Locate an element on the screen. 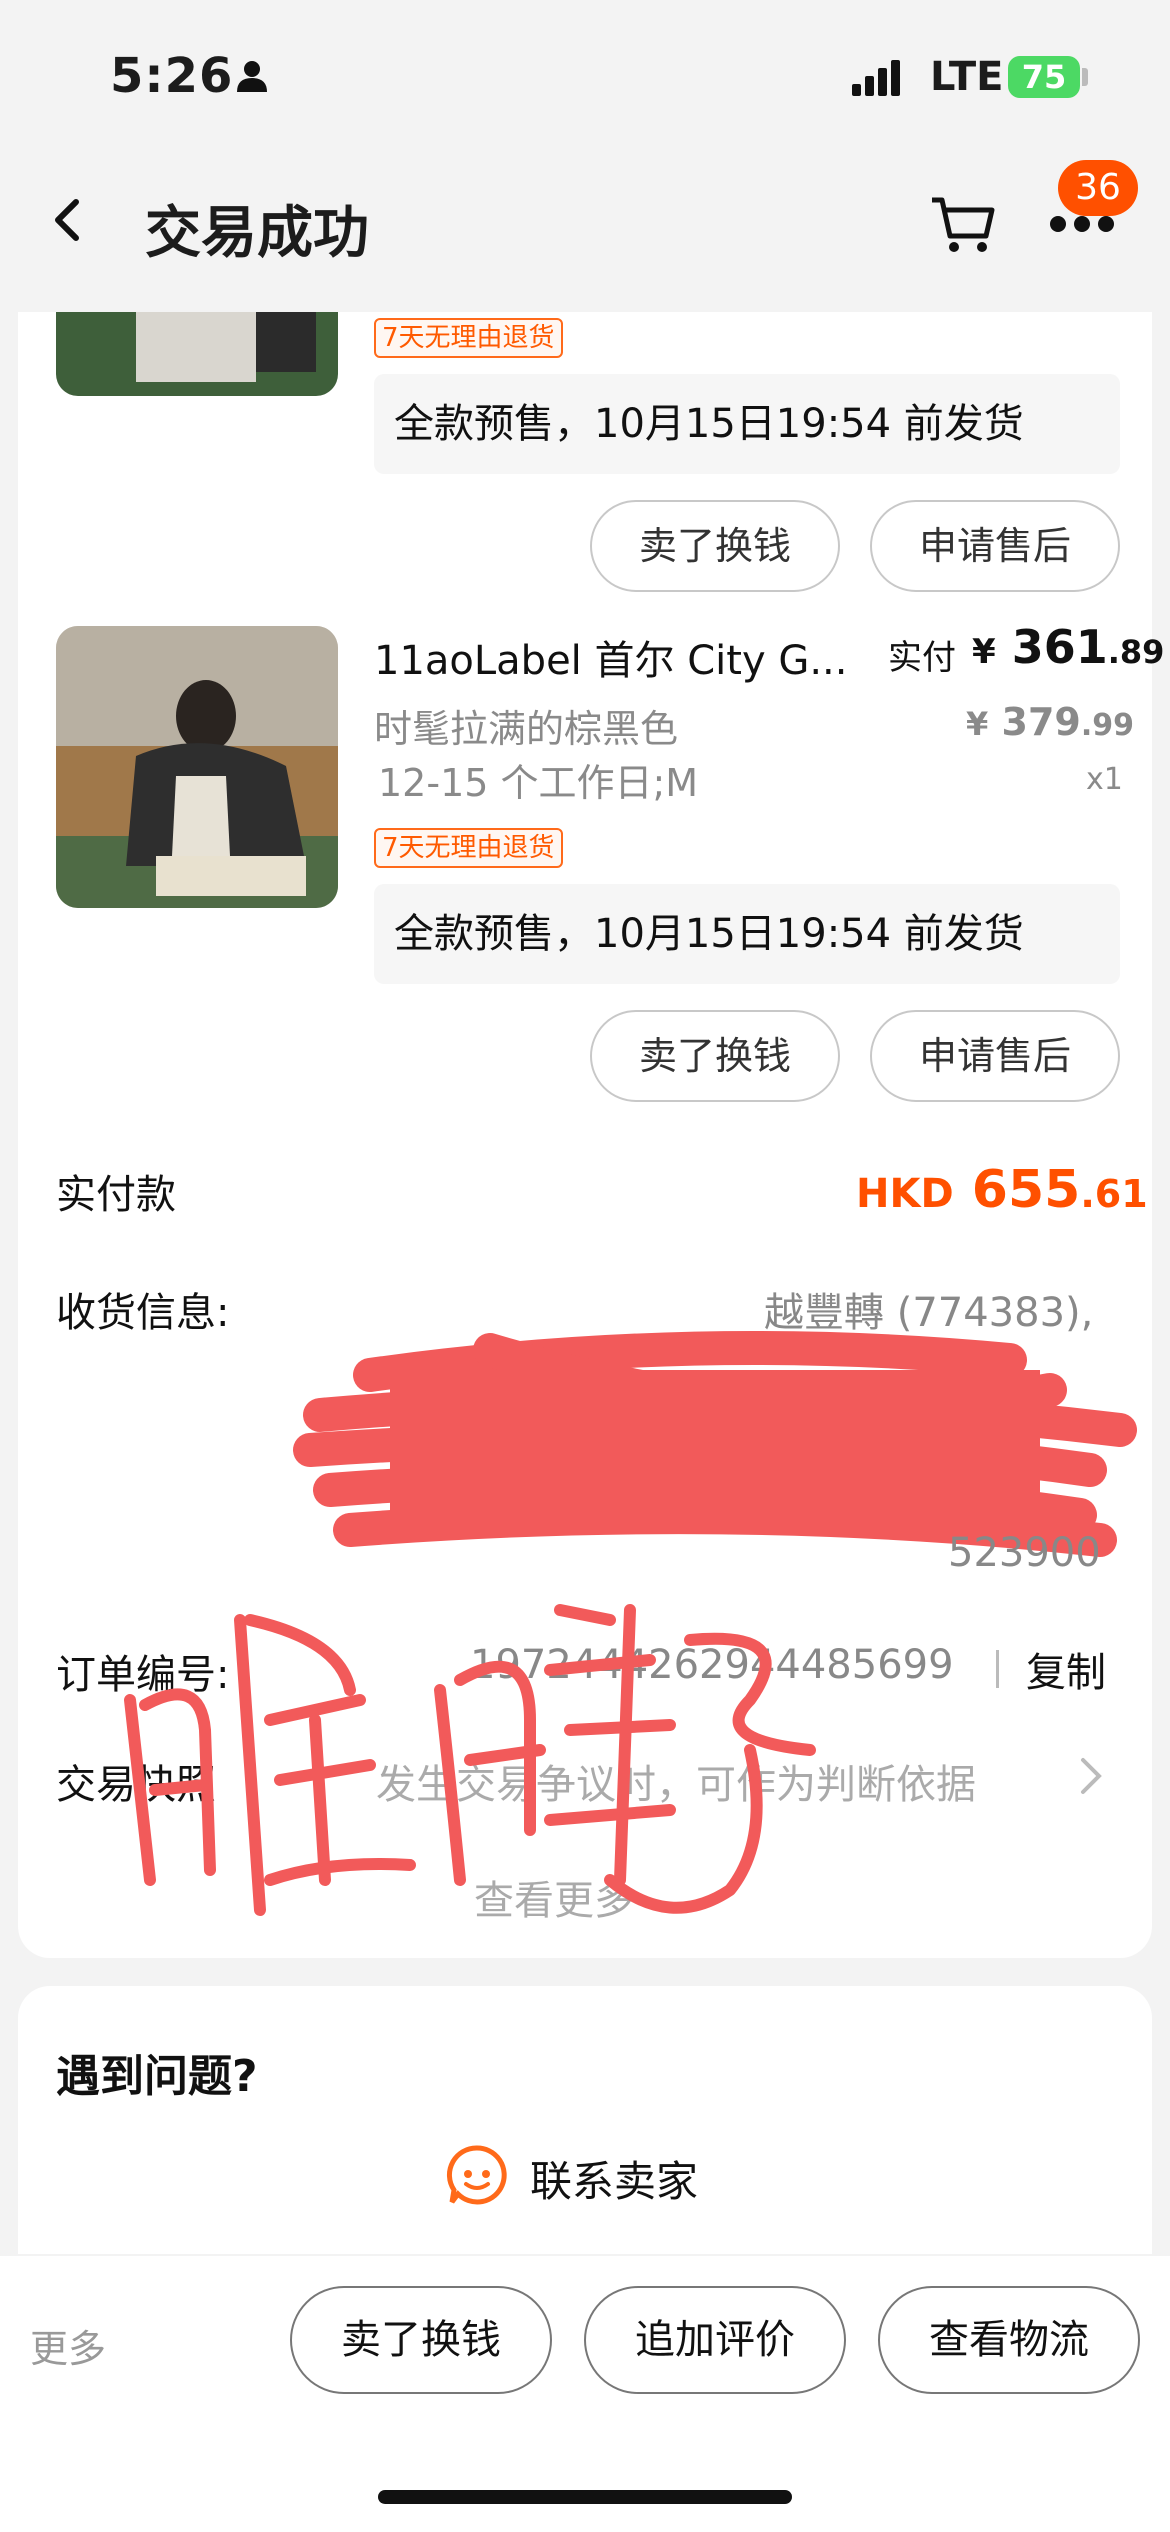 The image size is (1170, 2532). see-more-link: 查看更多 is located at coordinates (554, 1897).